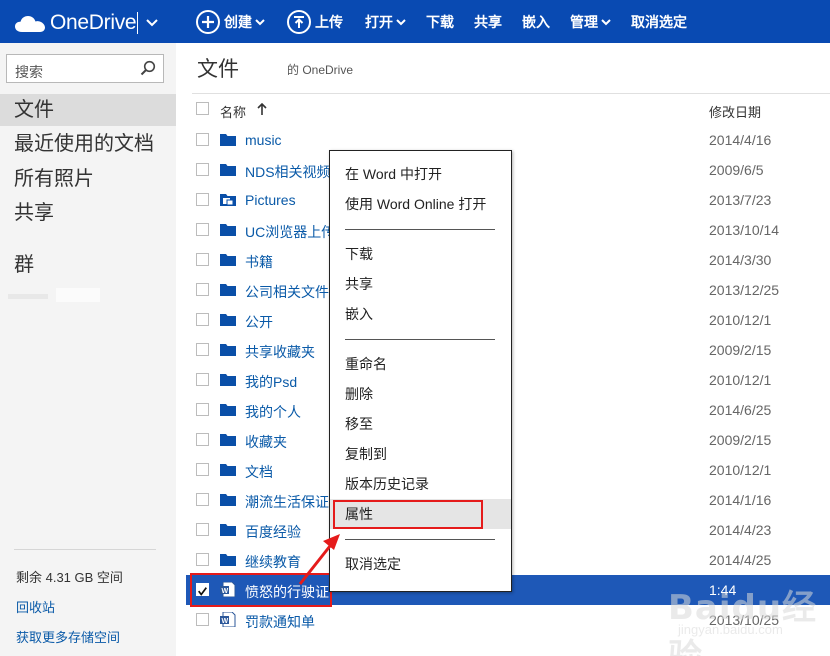  I want to click on menu-delete: 删除, so click(420, 394).